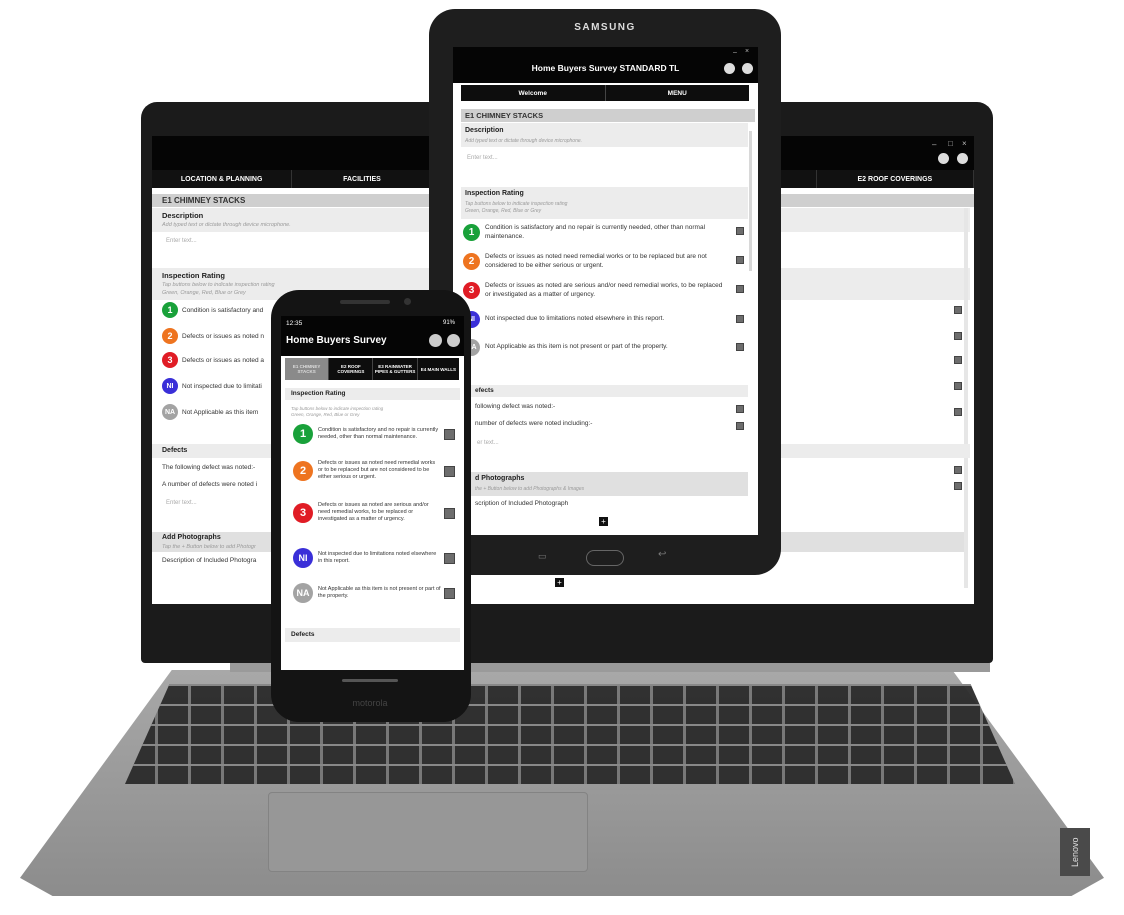 This screenshot has width=1124, height=915. Describe the element at coordinates (204, 293) in the screenshot. I see `inspection-hint-colors: Green, Orange, Red, Blue or Grey` at that location.